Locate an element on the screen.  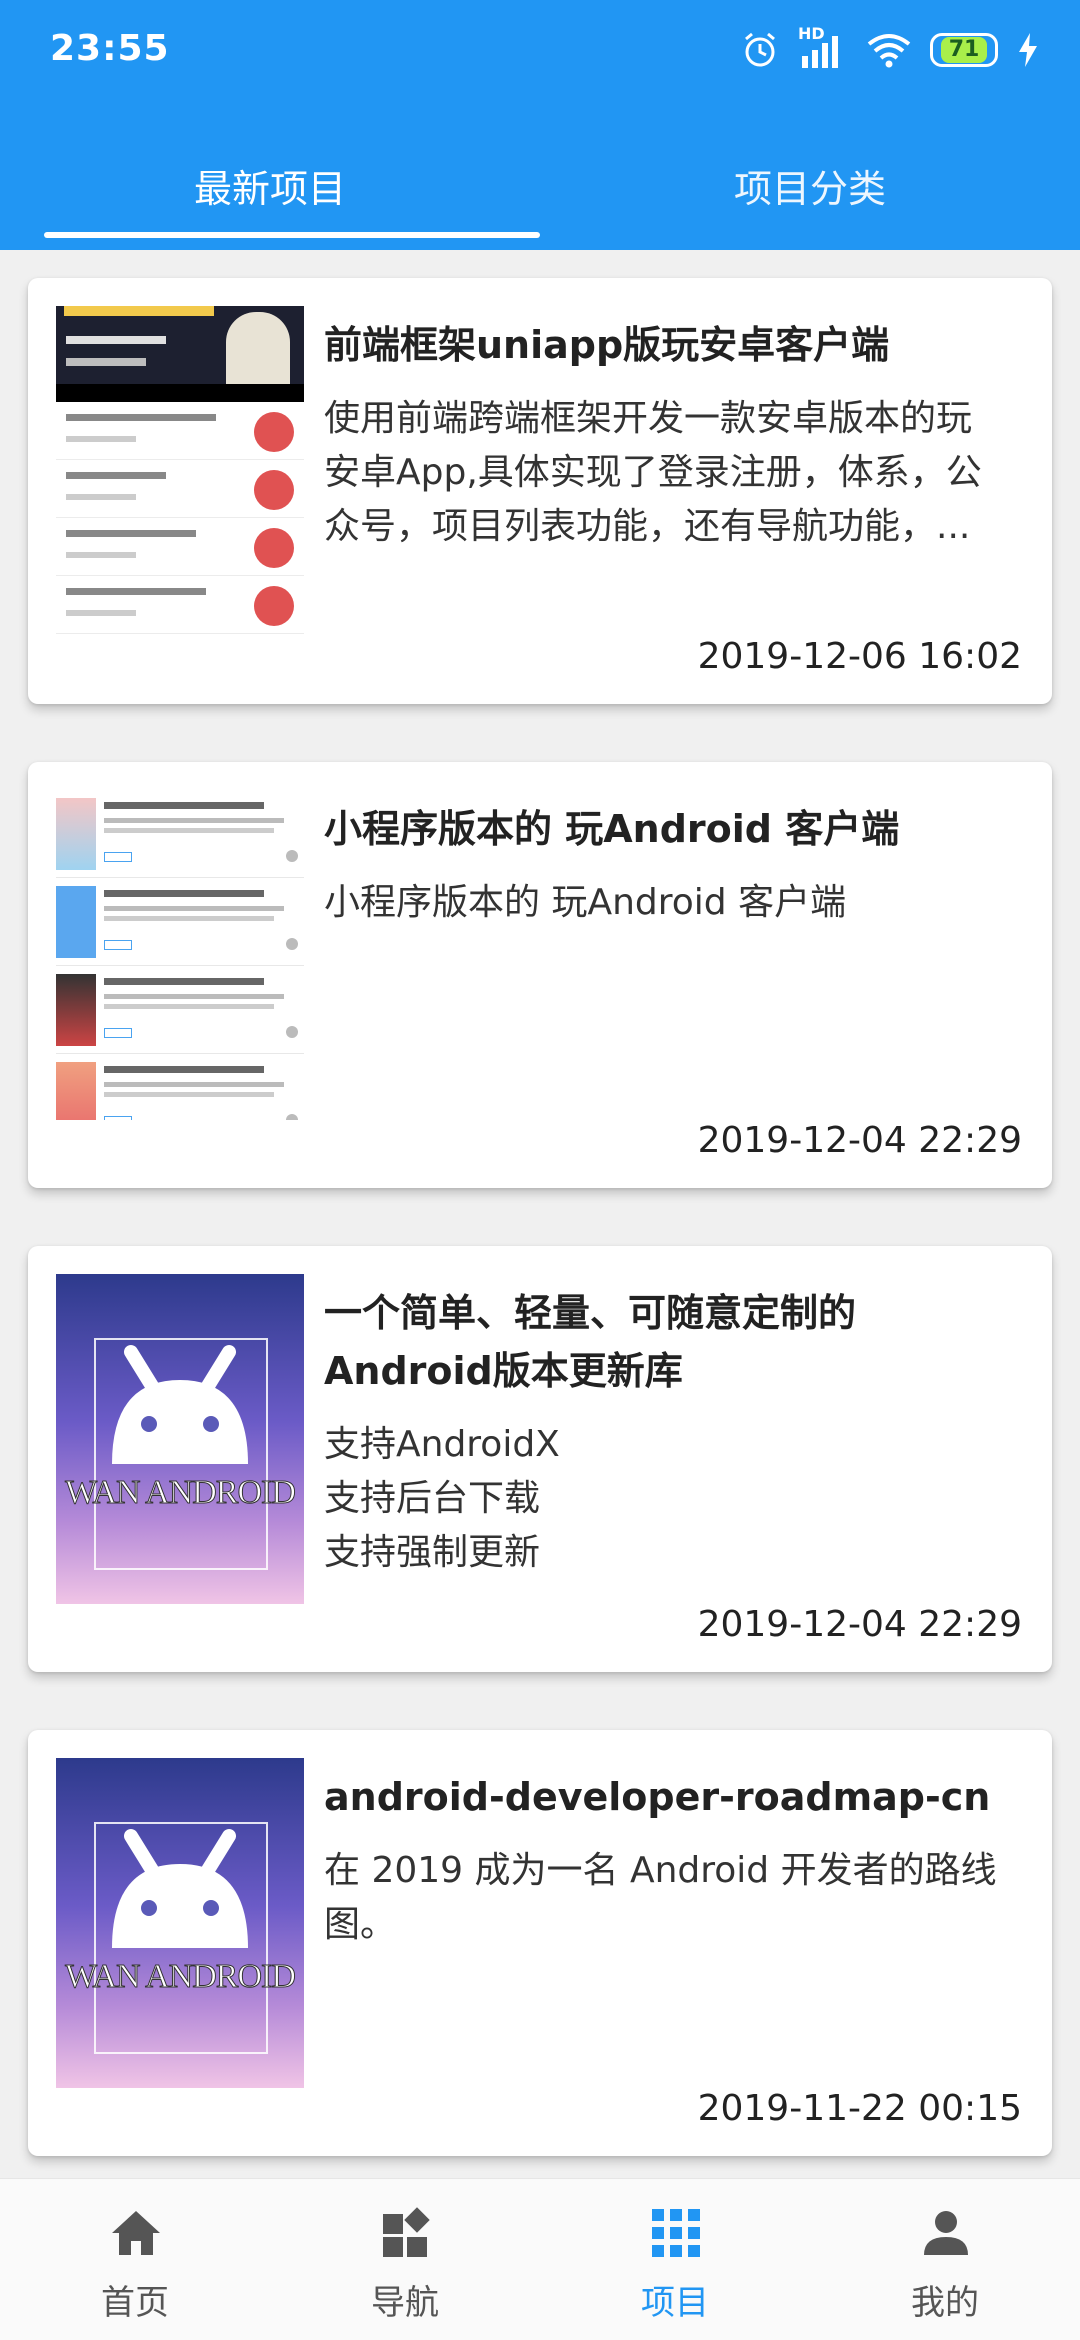
project-description: 支持AndroidX 支持后台下载 支持强制更新 is located at coordinates (679, 1499).